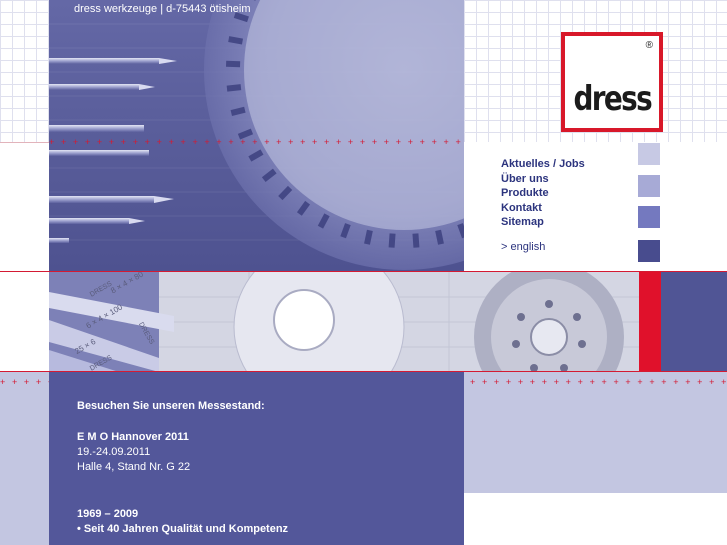  What do you see at coordinates (114, 452) in the screenshot?
I see `event-dates: 19.-24.09.2011` at bounding box center [114, 452].